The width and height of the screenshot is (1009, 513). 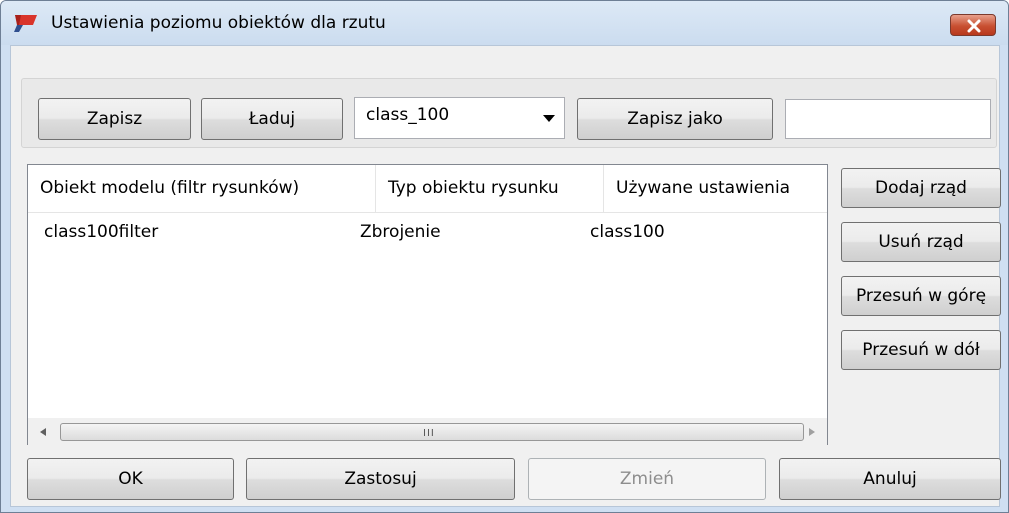 What do you see at coordinates (921, 242) in the screenshot?
I see `remove-row-button: Usuń rząd` at bounding box center [921, 242].